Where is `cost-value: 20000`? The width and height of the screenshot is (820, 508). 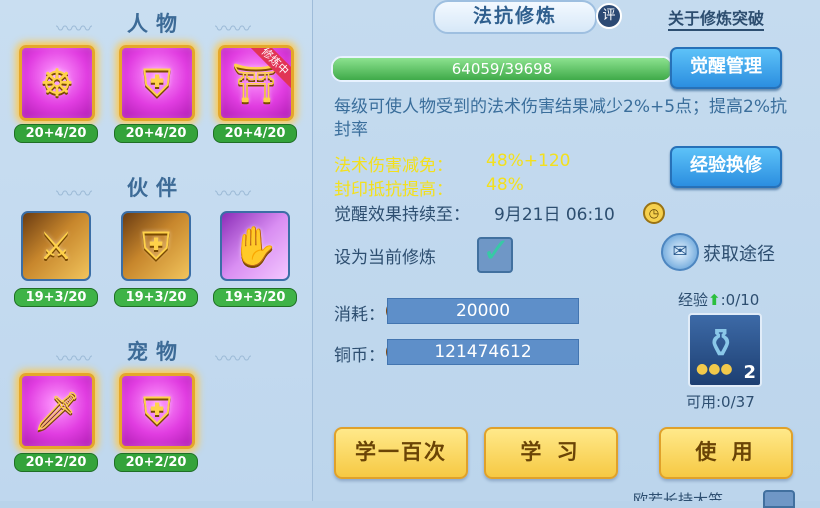 cost-value: 20000 is located at coordinates (483, 311).